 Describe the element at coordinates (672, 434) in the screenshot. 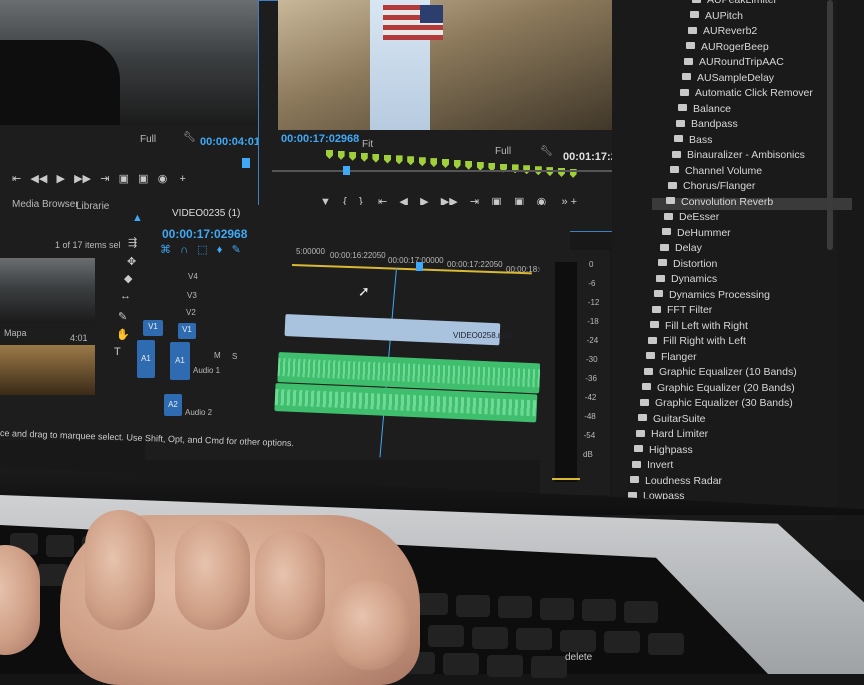

I see `effect-item: Hard Limiter` at that location.